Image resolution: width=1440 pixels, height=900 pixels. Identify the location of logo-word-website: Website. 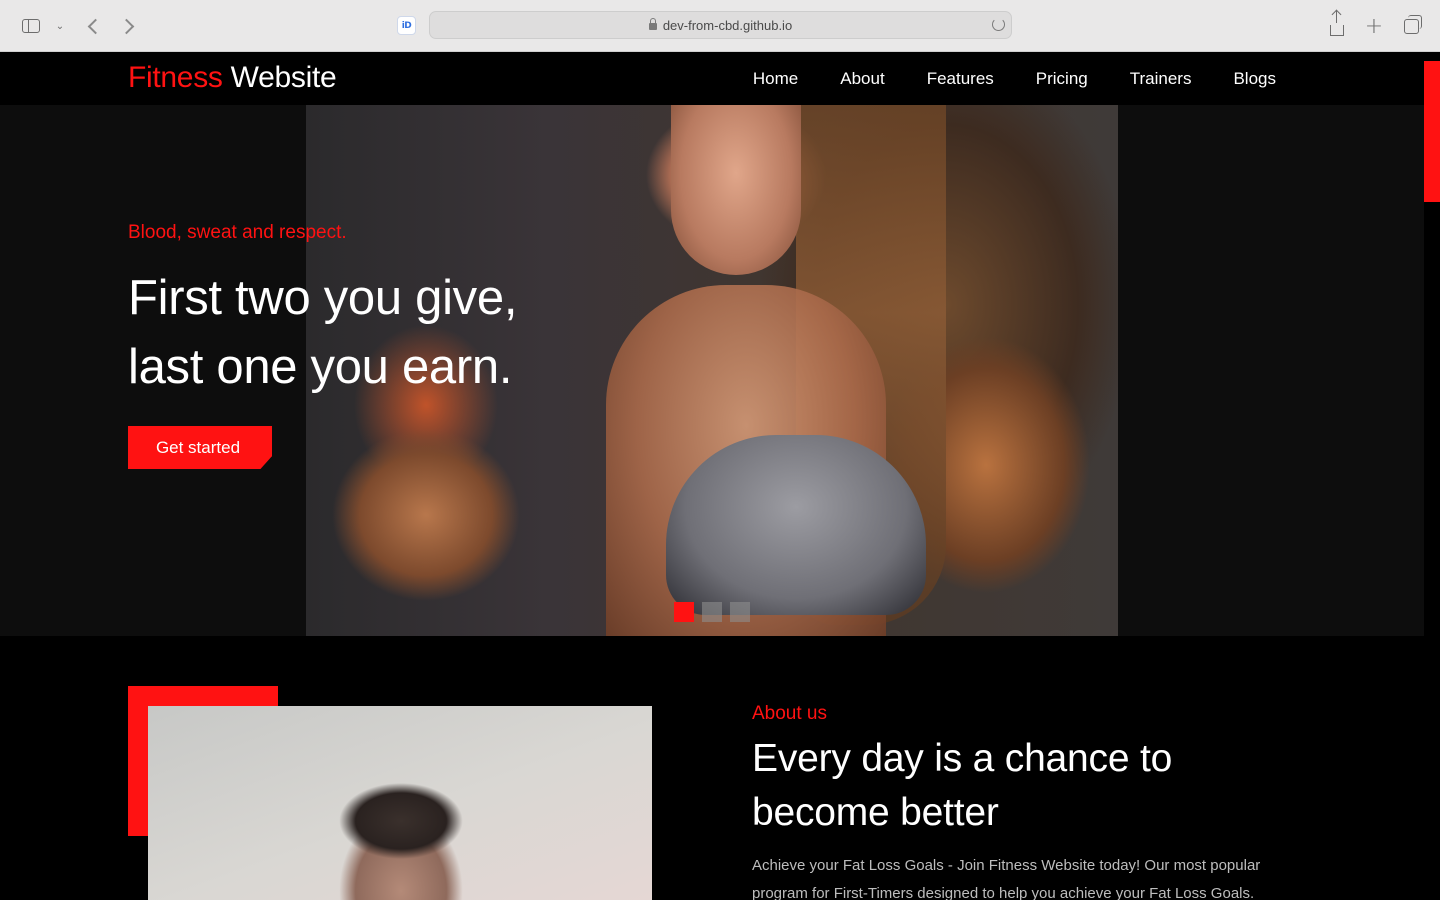
(283, 77).